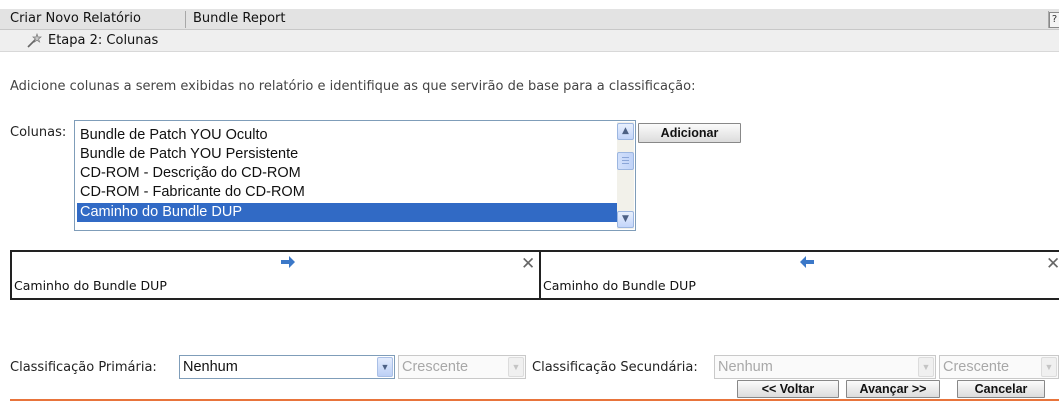 The height and width of the screenshot is (401, 1059). I want to click on primary-sort-column: Caminho do Bundle DUP, so click(90, 285).